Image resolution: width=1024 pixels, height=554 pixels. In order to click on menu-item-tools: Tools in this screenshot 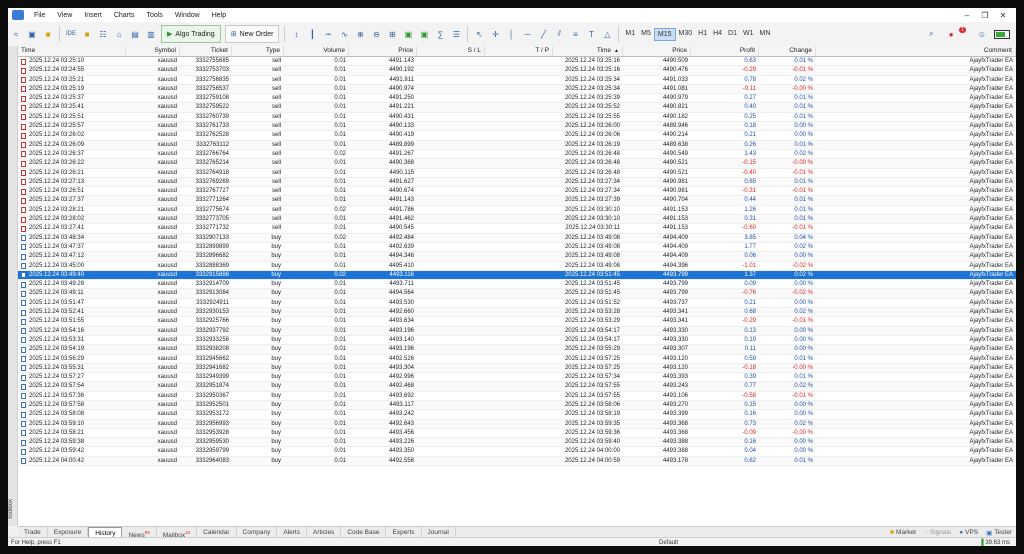, I will do `click(154, 15)`.